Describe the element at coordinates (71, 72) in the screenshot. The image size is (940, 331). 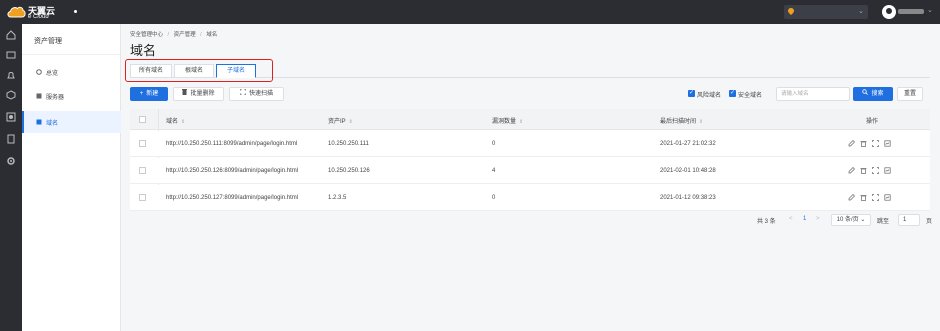
I see `nav-item-overview: 总览` at that location.